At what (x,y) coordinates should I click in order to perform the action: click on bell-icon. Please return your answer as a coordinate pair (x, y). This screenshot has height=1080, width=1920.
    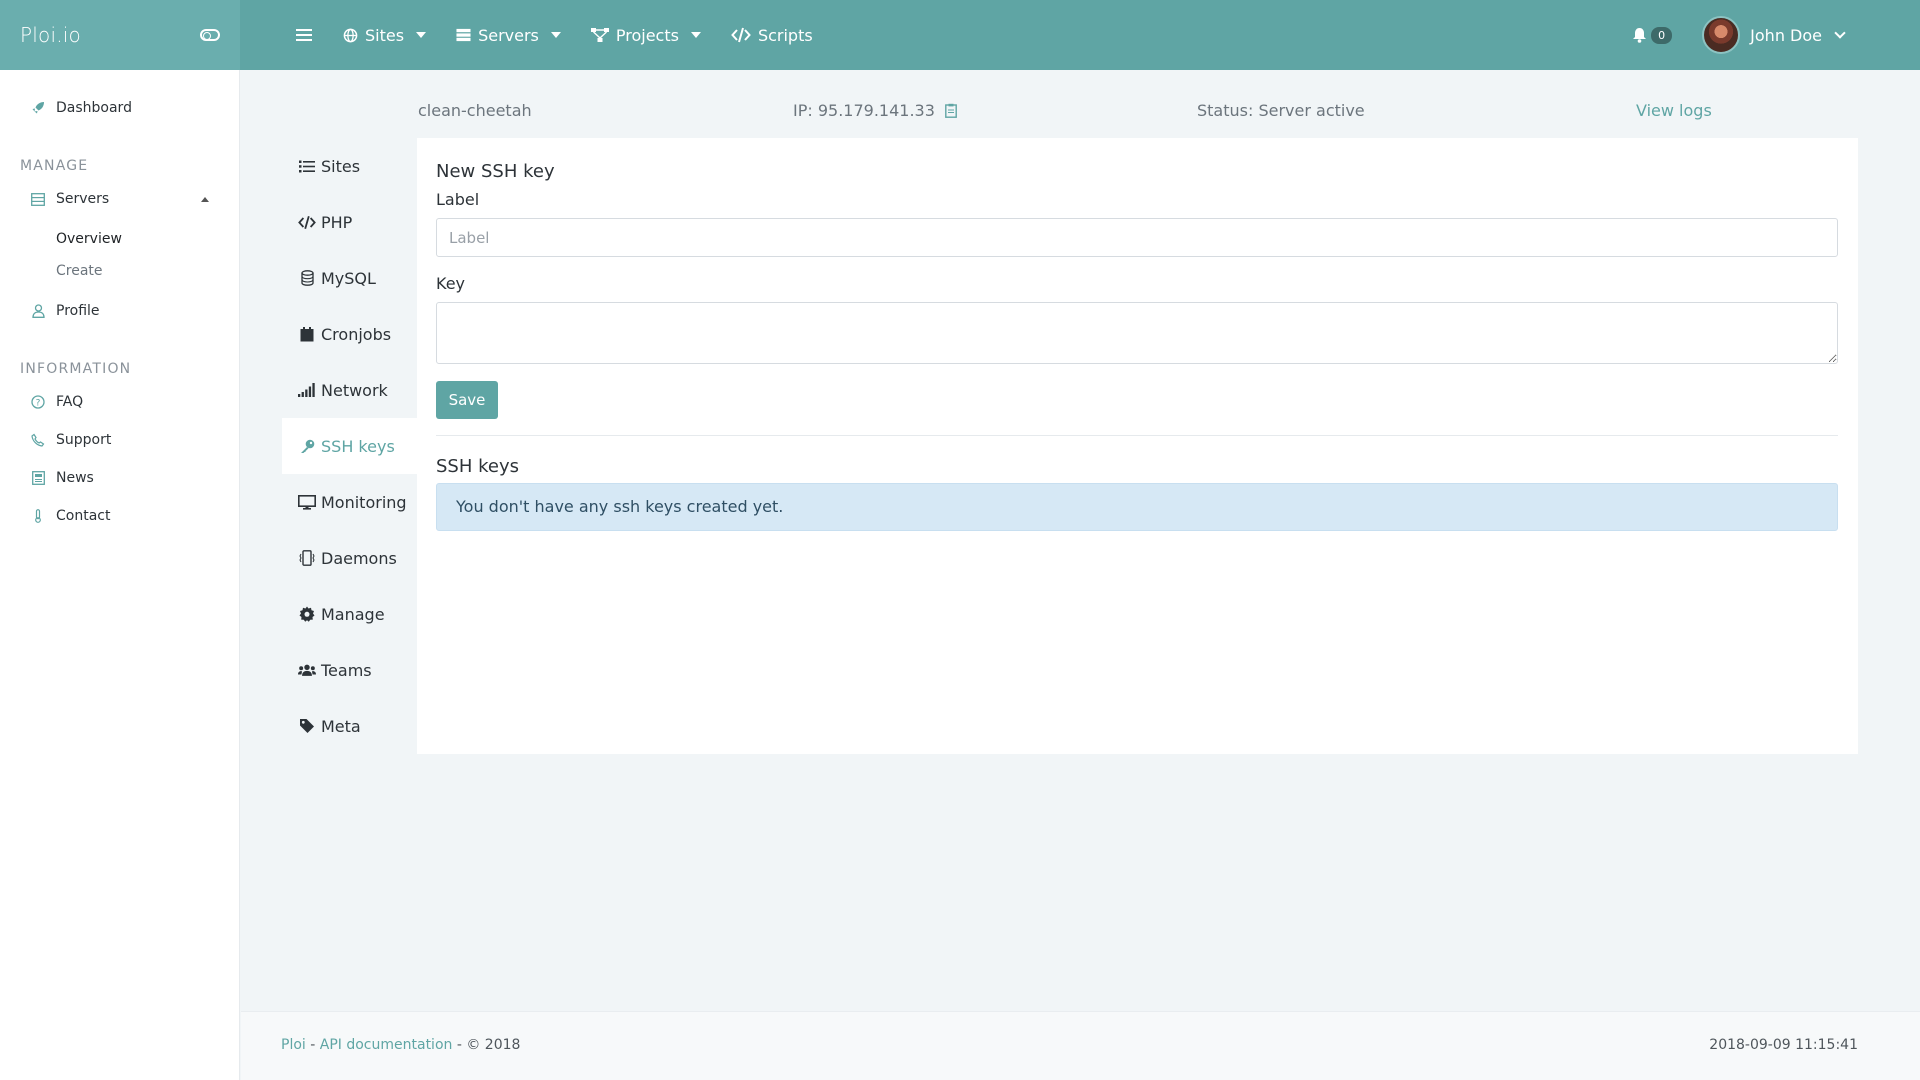
    Looking at the image, I should click on (1640, 35).